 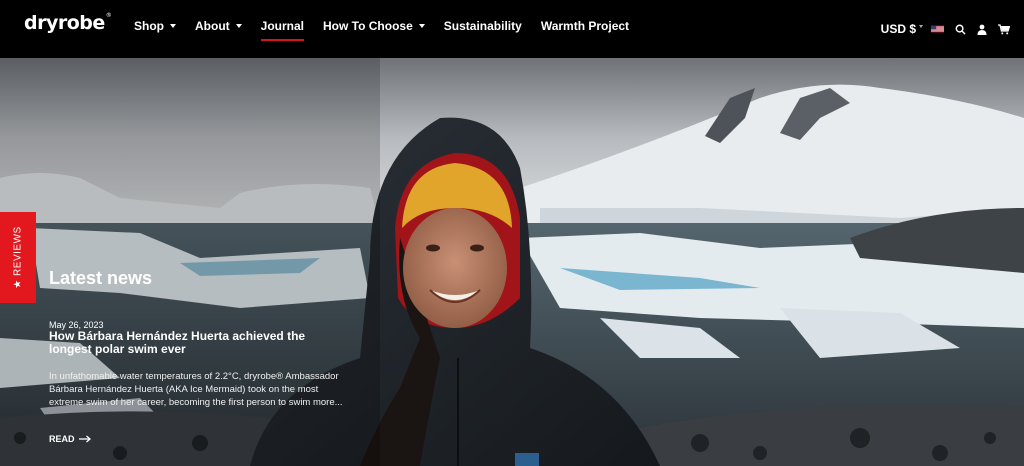 What do you see at coordinates (70, 439) in the screenshot?
I see `read-article-link: READ` at bounding box center [70, 439].